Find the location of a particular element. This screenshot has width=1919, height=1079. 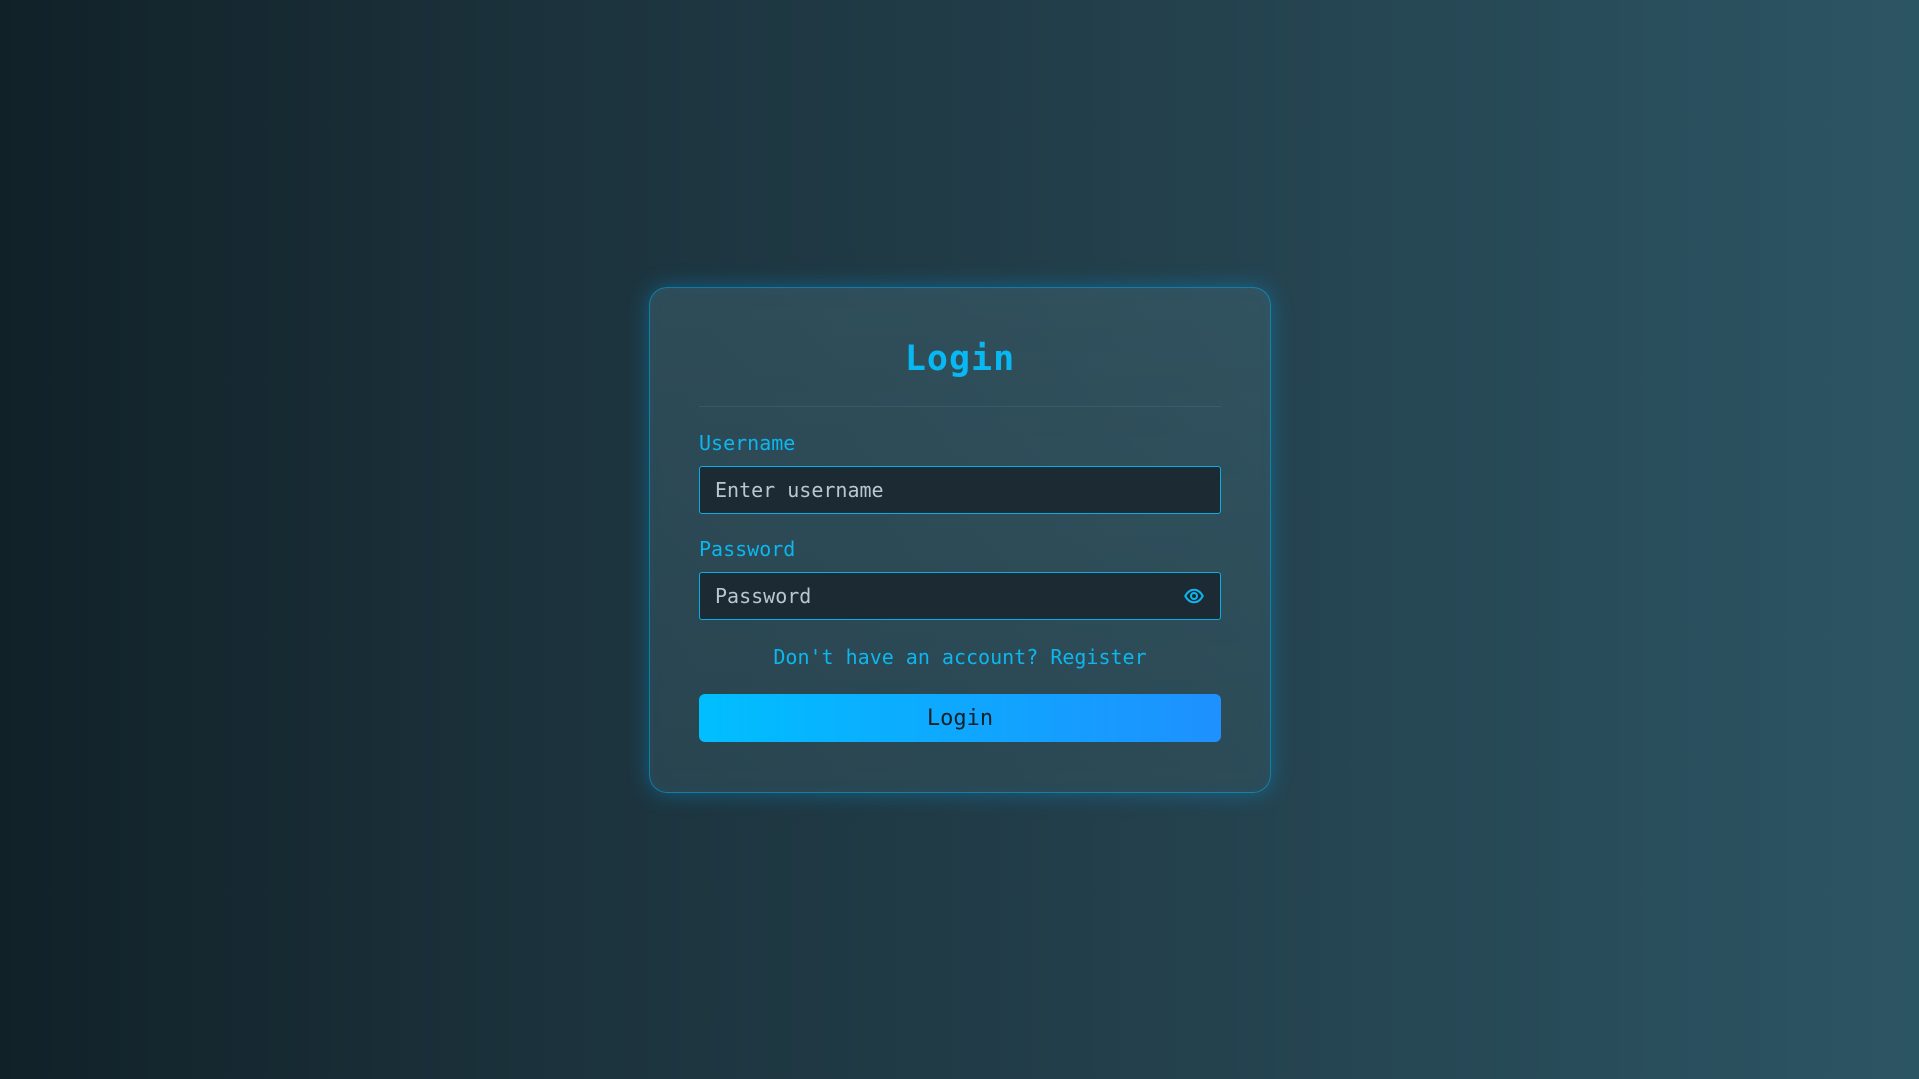

username-label: Username is located at coordinates (747, 443).